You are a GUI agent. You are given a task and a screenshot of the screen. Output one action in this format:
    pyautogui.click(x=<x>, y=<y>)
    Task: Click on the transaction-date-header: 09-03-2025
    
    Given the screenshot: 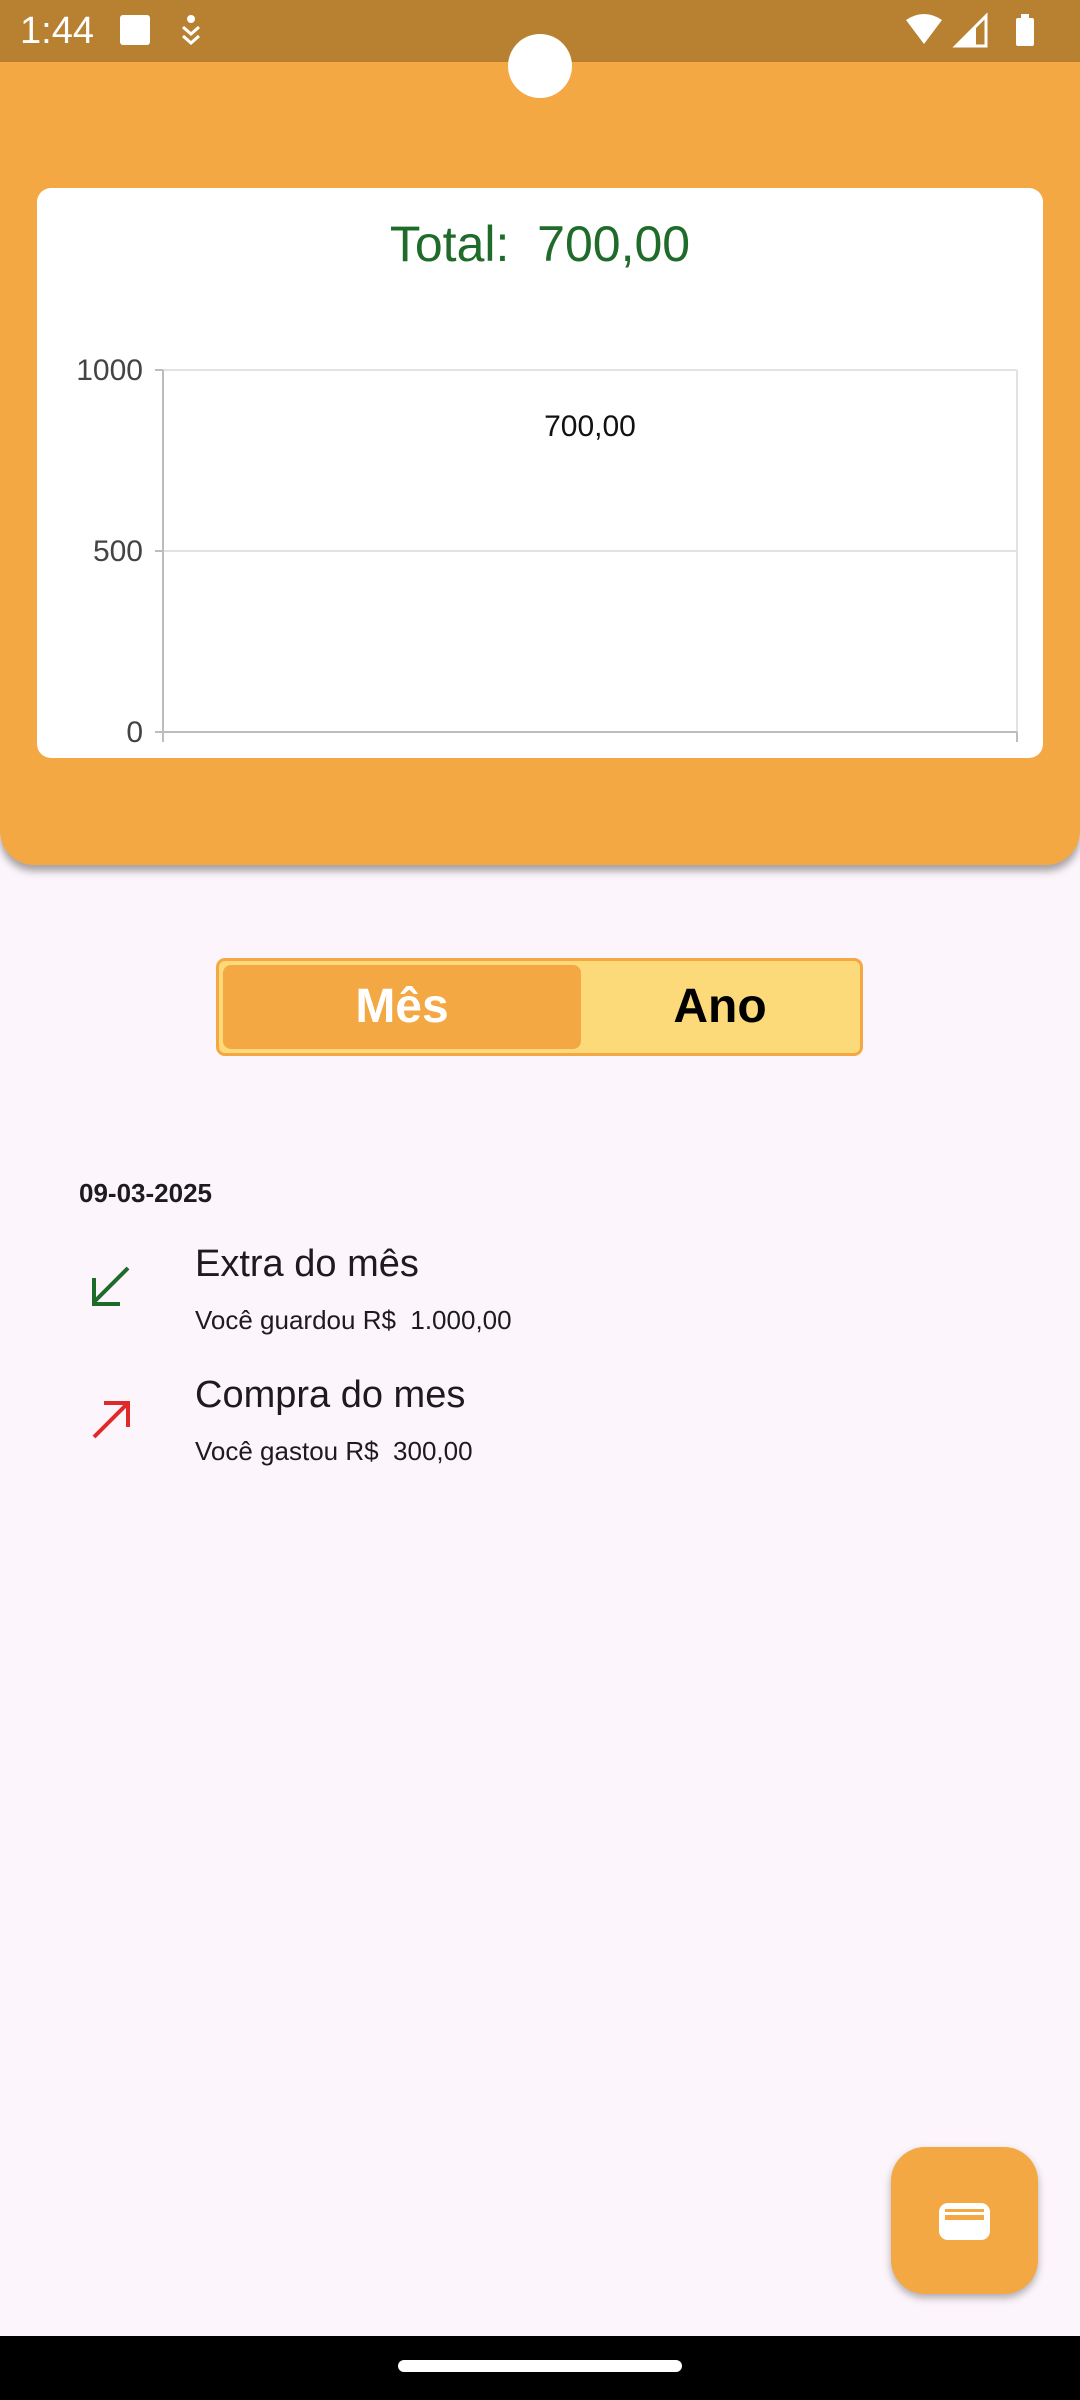 What is the action you would take?
    pyautogui.click(x=145, y=1193)
    